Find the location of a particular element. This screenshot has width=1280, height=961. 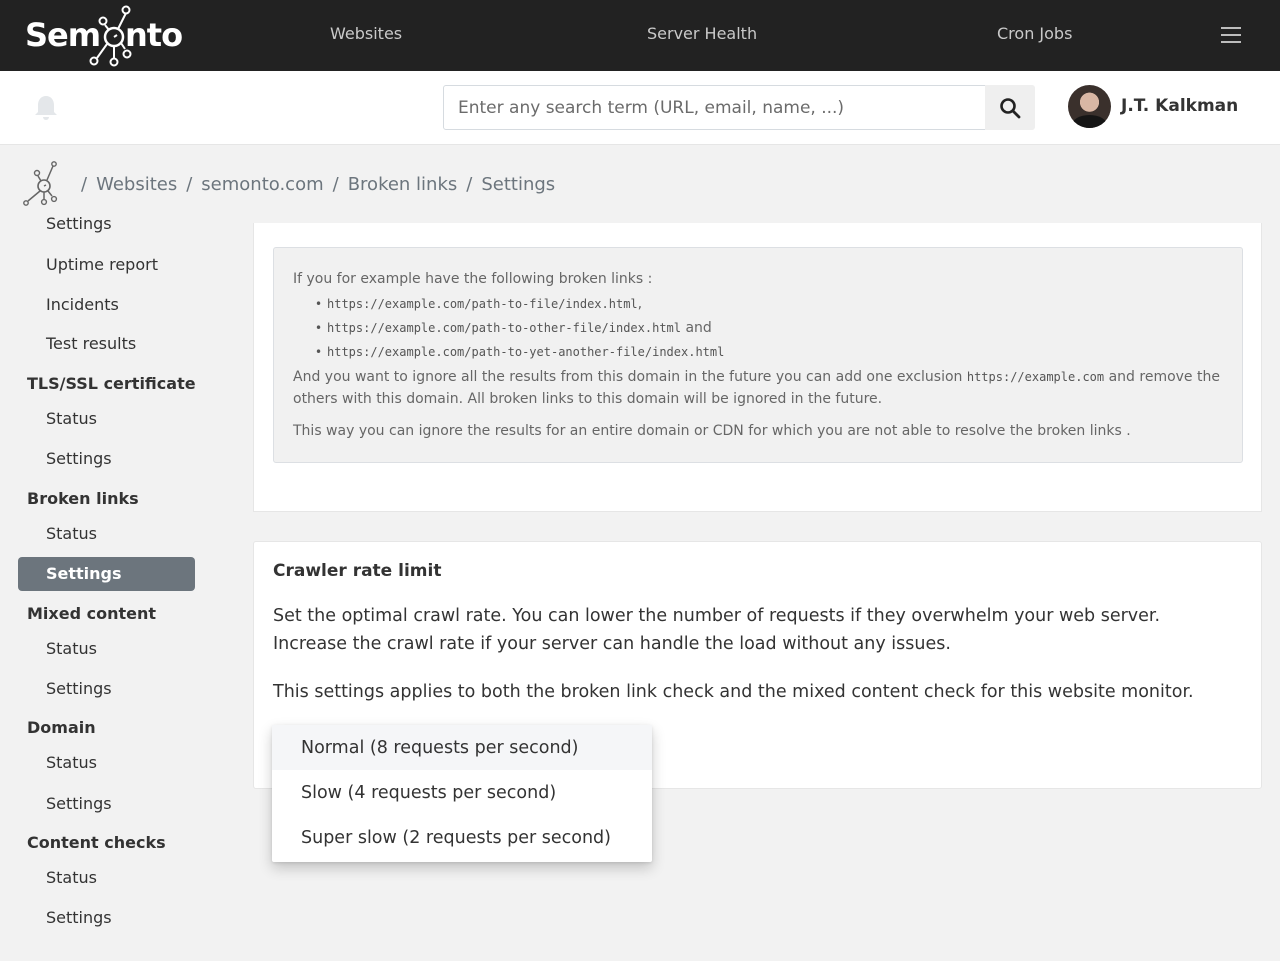

crawl-rate-option-super-slow: Super slow (2 requests per second) is located at coordinates (462, 837).